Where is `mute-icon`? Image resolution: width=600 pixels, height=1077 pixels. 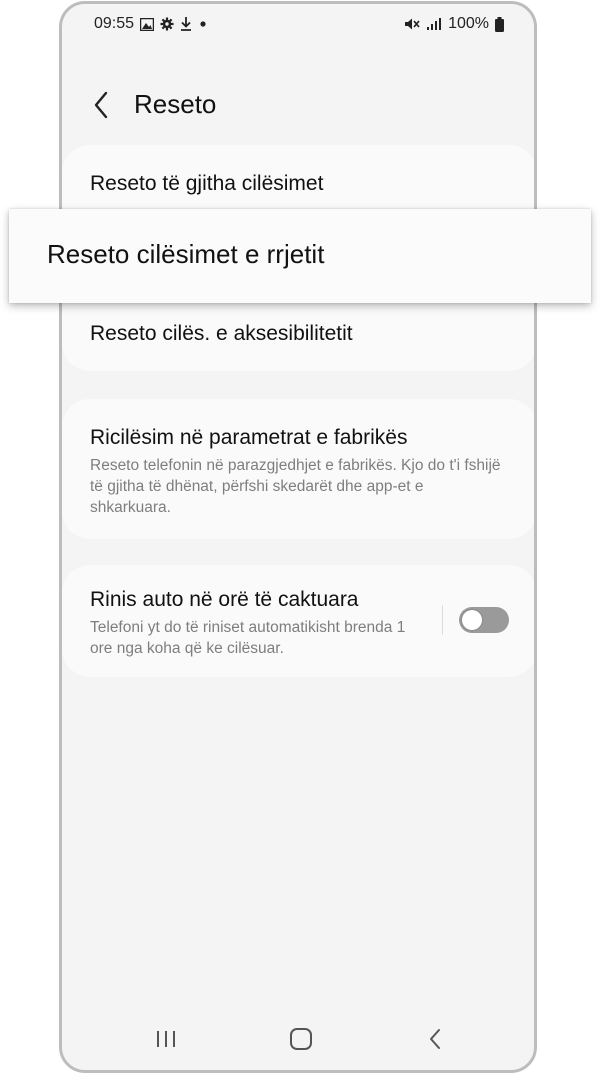 mute-icon is located at coordinates (412, 24).